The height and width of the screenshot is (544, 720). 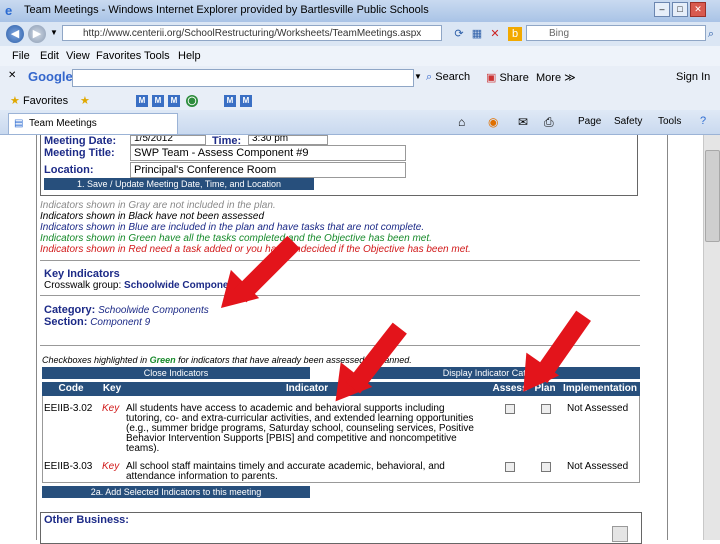 I want to click on col-code: Code, so click(x=71, y=388).